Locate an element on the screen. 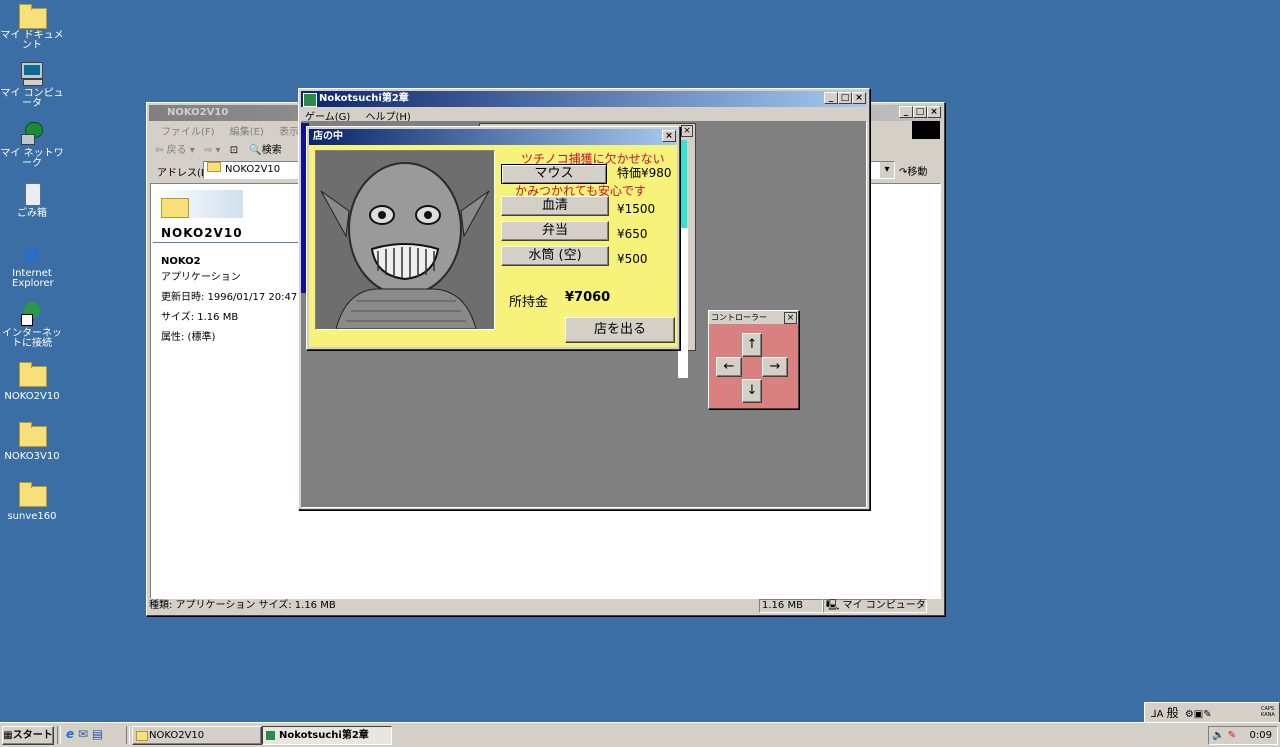 This screenshot has height=747, width=1280. start-button: ▦スタート is located at coordinates (28, 735).